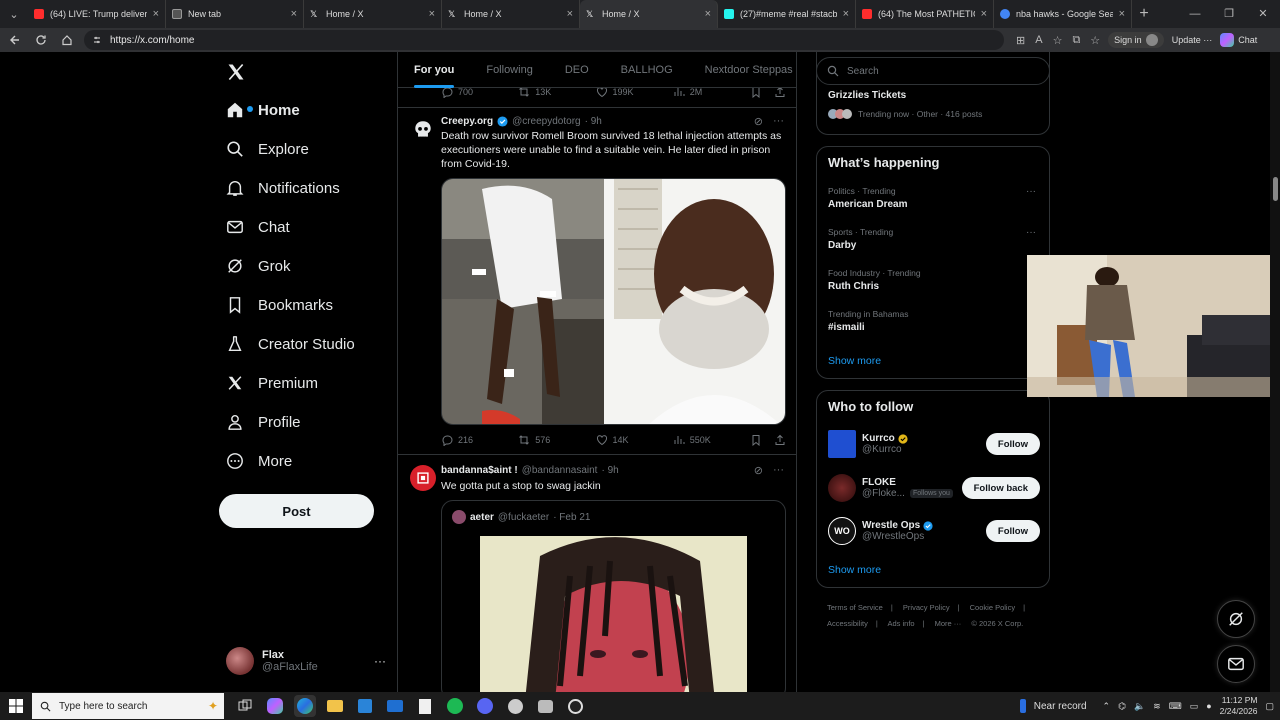  I want to click on views-button: 550K, so click(711, 440).